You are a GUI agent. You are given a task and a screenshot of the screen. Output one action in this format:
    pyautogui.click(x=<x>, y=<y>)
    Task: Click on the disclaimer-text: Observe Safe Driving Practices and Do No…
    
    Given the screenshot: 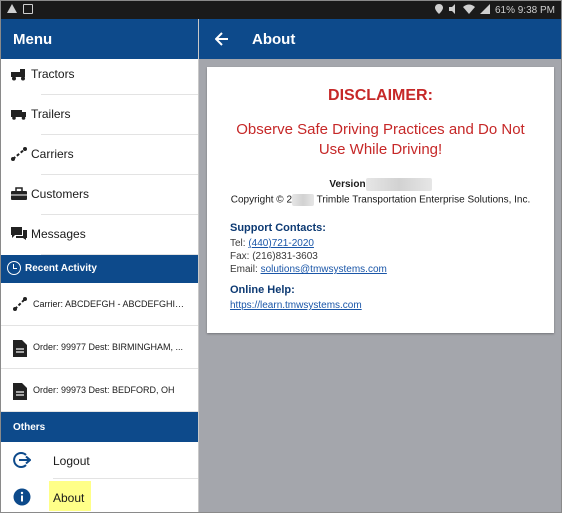 What is the action you would take?
    pyautogui.click(x=380, y=139)
    